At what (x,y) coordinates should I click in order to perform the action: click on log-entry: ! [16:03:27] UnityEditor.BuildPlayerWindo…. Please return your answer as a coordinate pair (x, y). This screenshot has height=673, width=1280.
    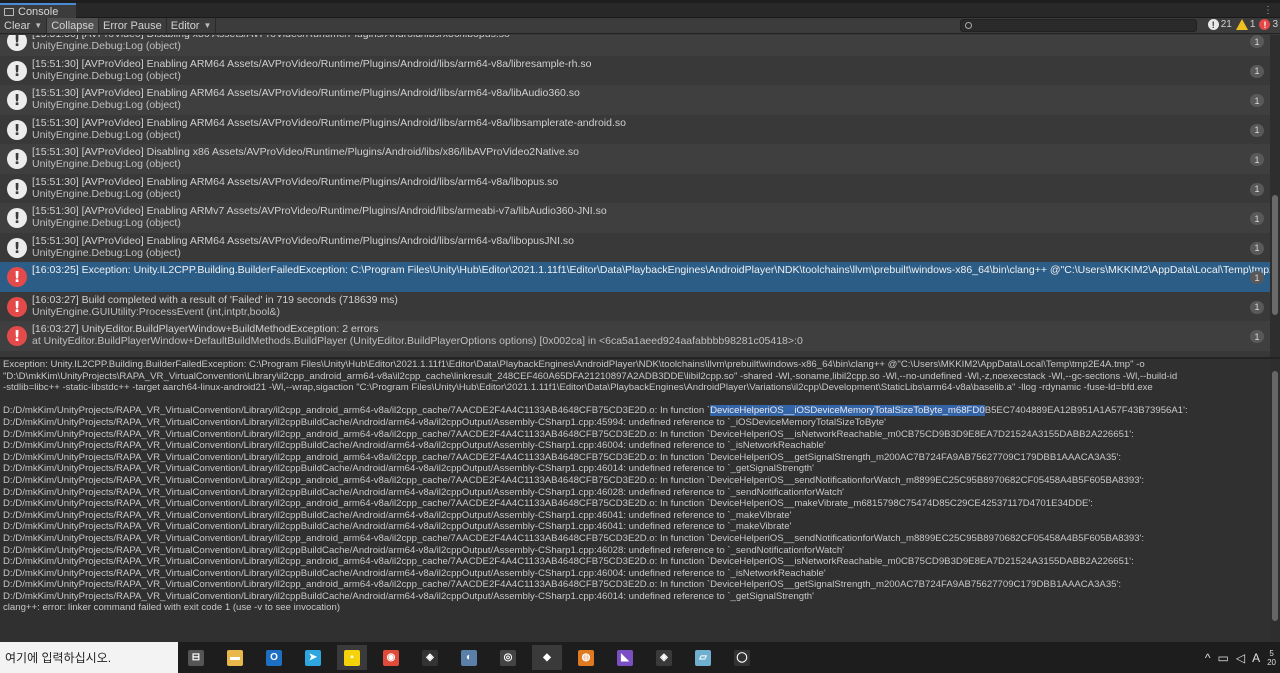
    Looking at the image, I should click on (635, 336).